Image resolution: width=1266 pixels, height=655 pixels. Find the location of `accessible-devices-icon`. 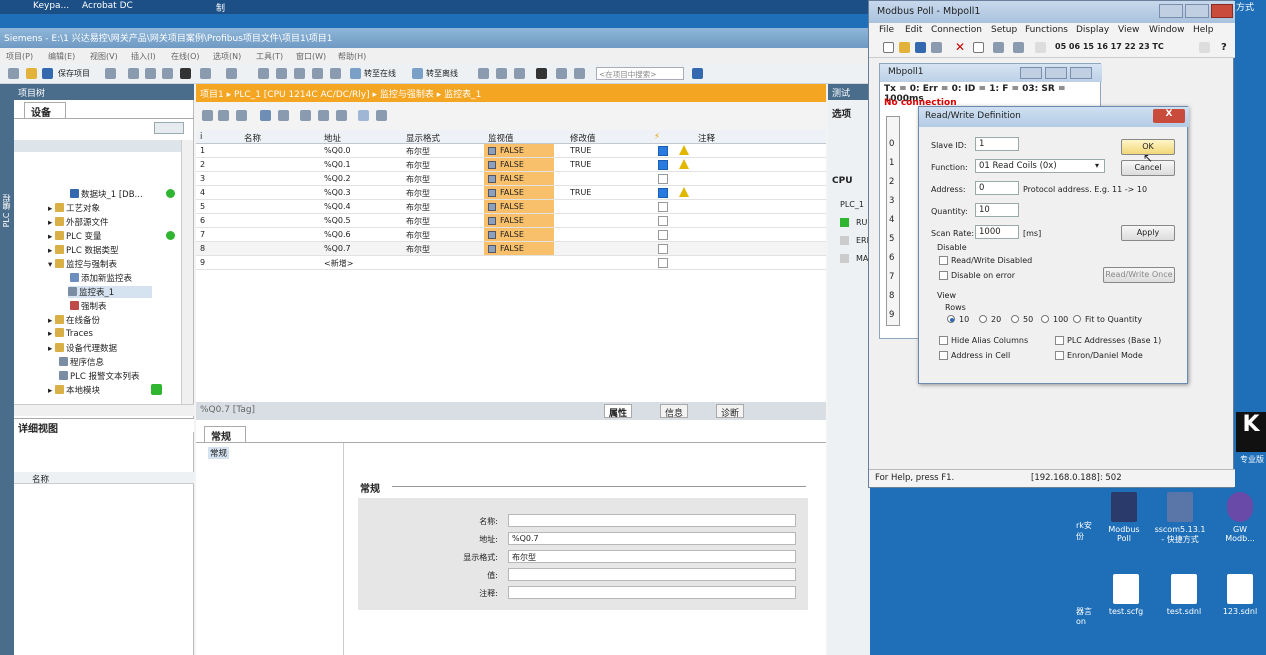

accessible-devices-icon is located at coordinates (483, 73).